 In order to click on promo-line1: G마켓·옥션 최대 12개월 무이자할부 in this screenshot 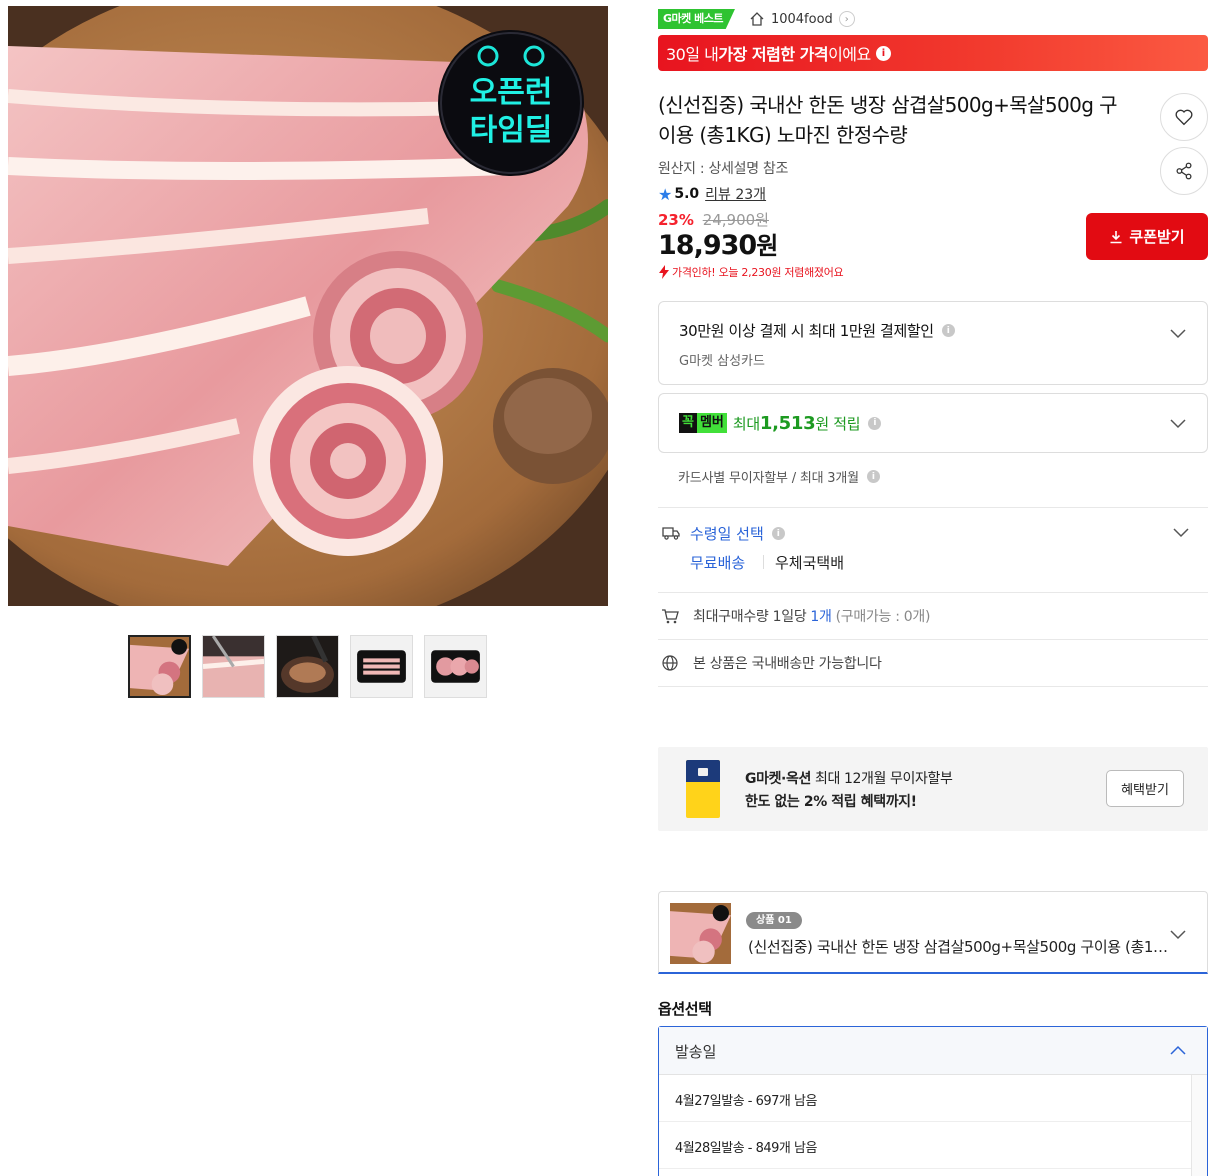, I will do `click(849, 779)`.